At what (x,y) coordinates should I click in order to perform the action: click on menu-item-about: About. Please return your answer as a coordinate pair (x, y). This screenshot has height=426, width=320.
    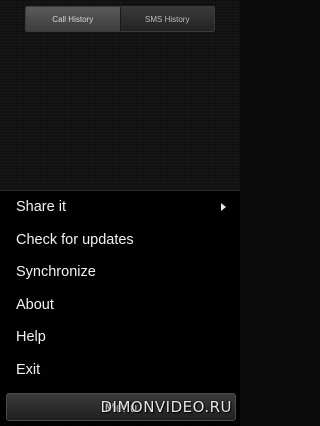
    Looking at the image, I should click on (120, 305).